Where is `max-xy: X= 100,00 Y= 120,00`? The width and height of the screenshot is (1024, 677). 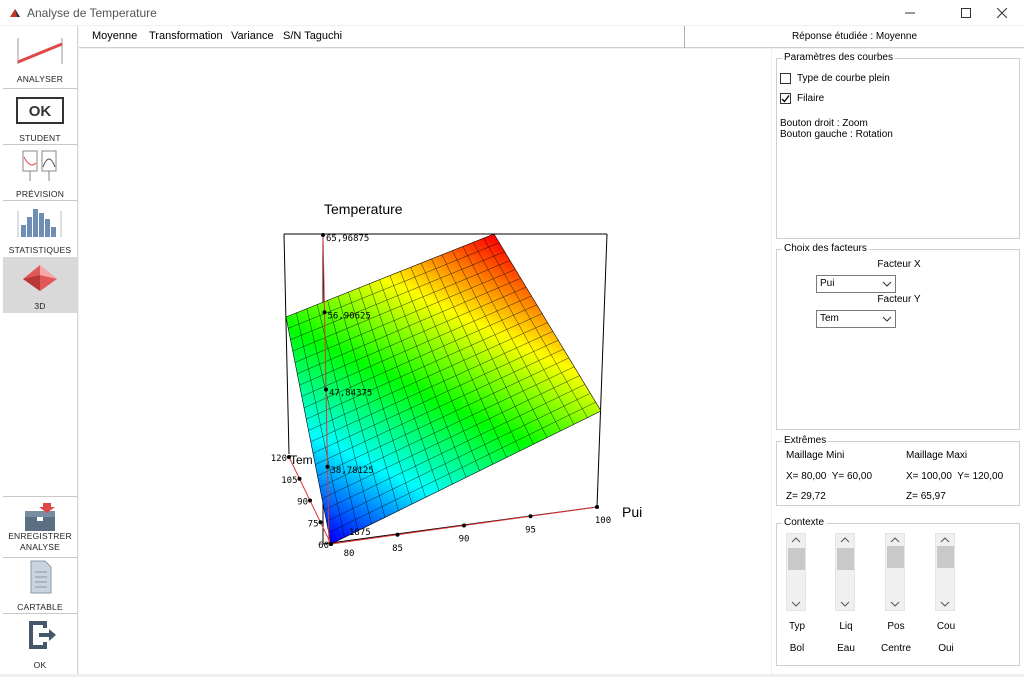
max-xy: X= 100,00 Y= 120,00 is located at coordinates (955, 476).